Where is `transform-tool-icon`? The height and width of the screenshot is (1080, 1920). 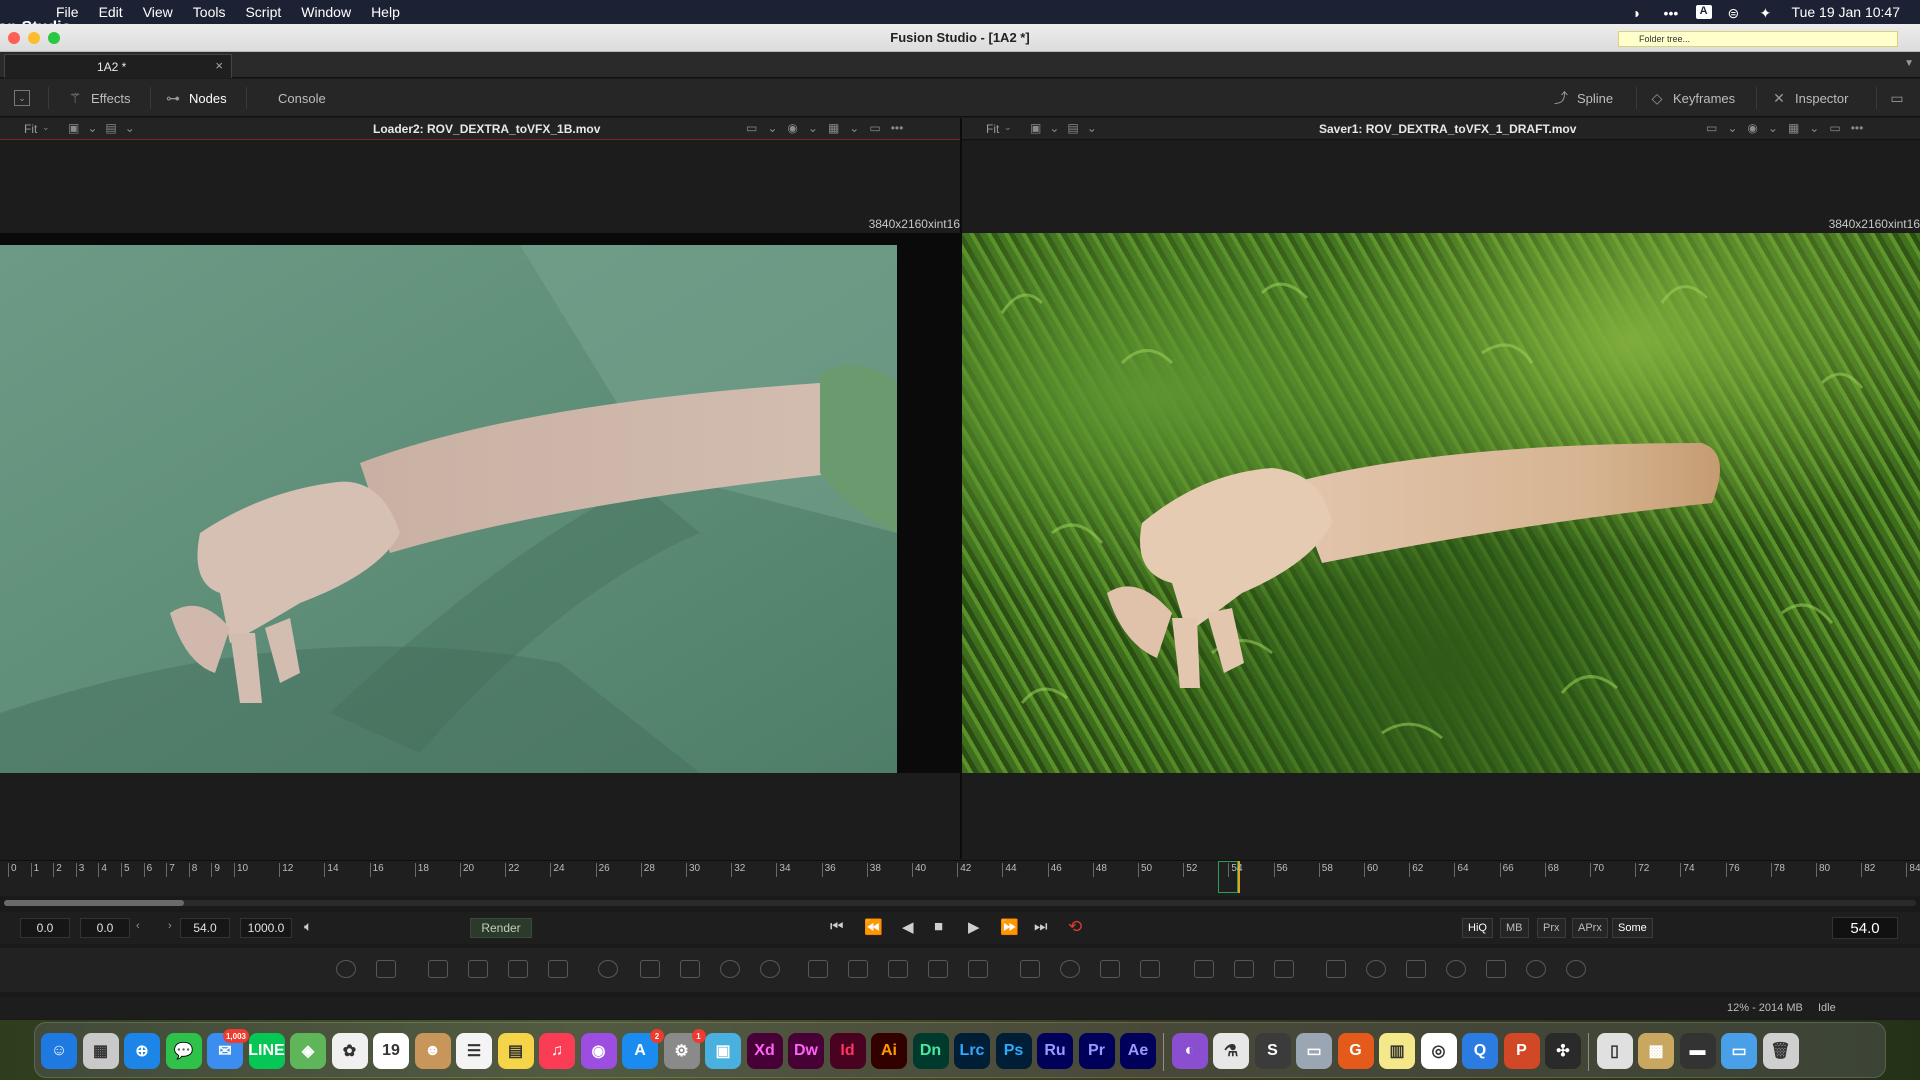 transform-tool-icon is located at coordinates (898, 969).